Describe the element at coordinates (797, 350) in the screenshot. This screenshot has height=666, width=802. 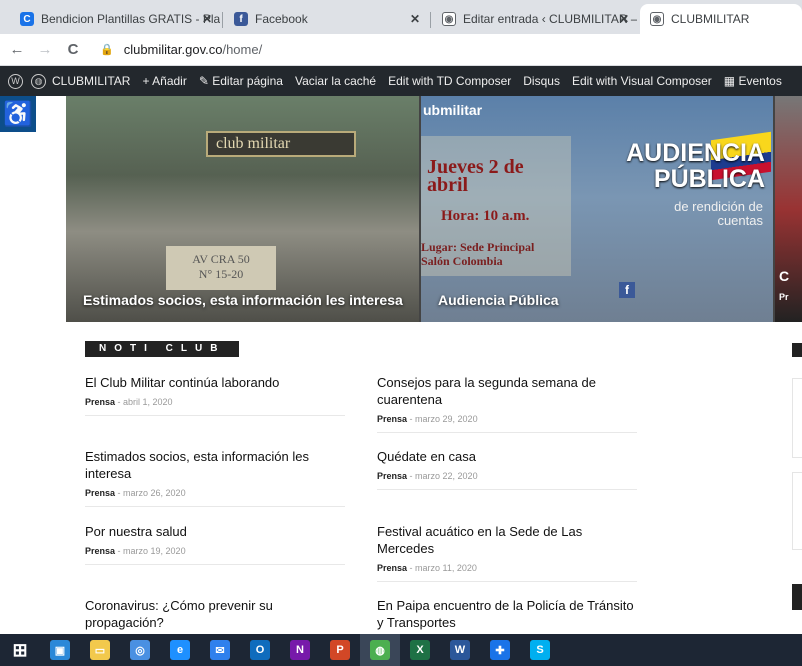
I see `sidebar-badge` at that location.